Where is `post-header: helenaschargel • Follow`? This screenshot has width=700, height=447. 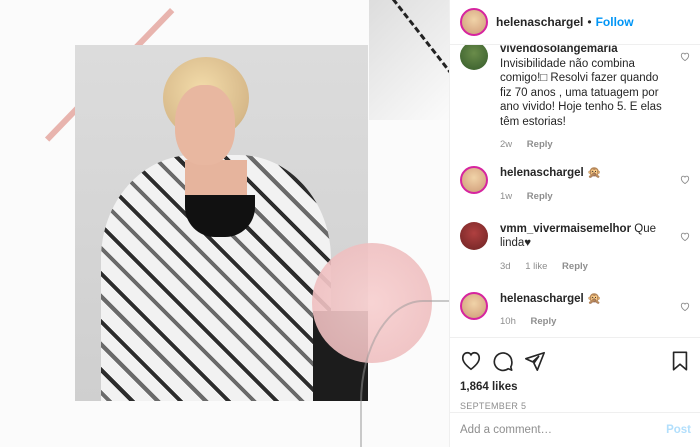 post-header: helenaschargel • Follow is located at coordinates (575, 22).